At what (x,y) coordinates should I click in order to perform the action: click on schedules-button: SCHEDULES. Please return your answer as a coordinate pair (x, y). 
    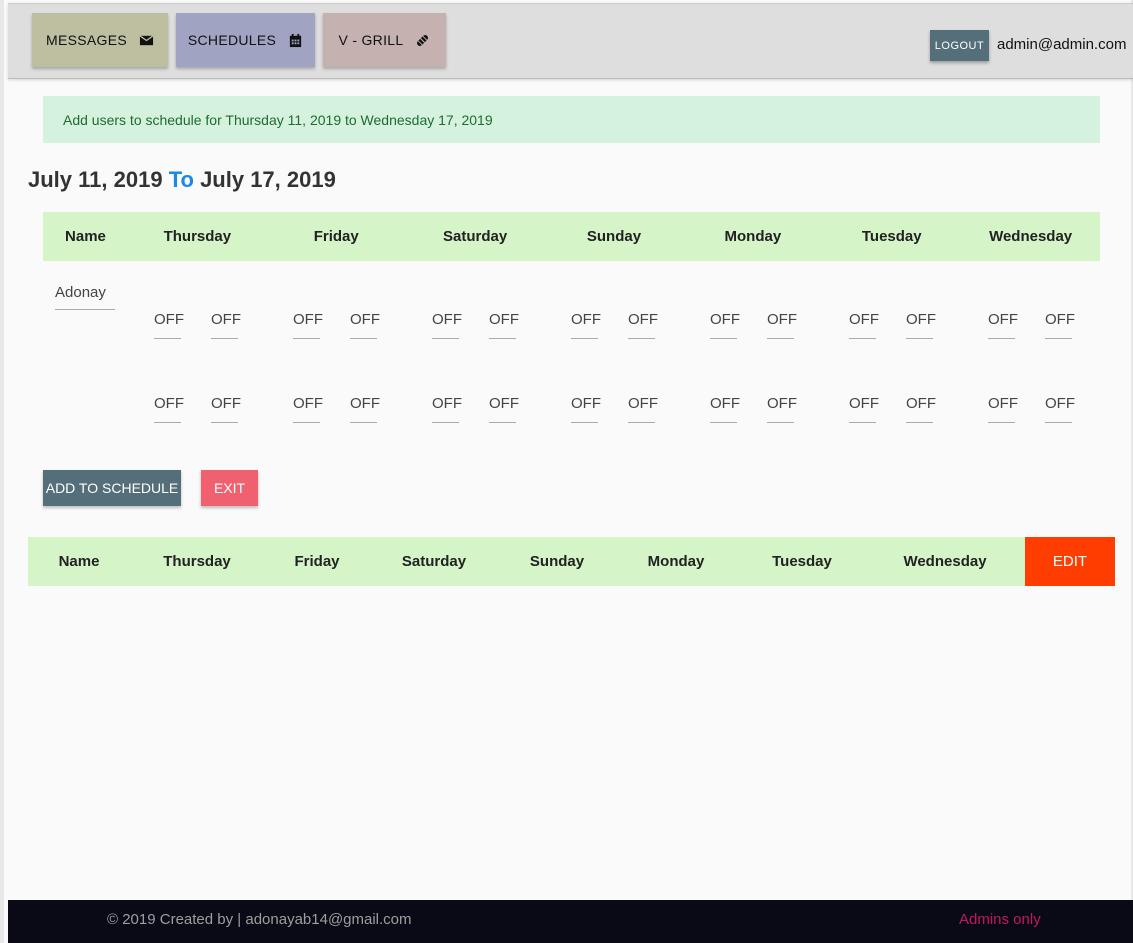
    Looking at the image, I should click on (245, 40).